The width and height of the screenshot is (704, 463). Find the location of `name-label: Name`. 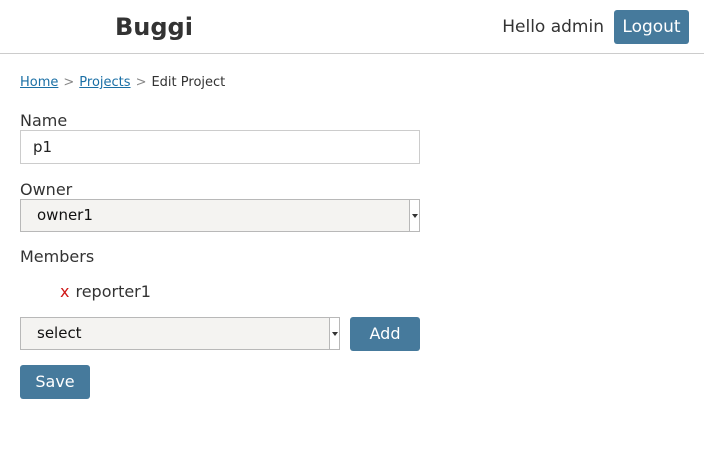

name-label: Name is located at coordinates (44, 120).